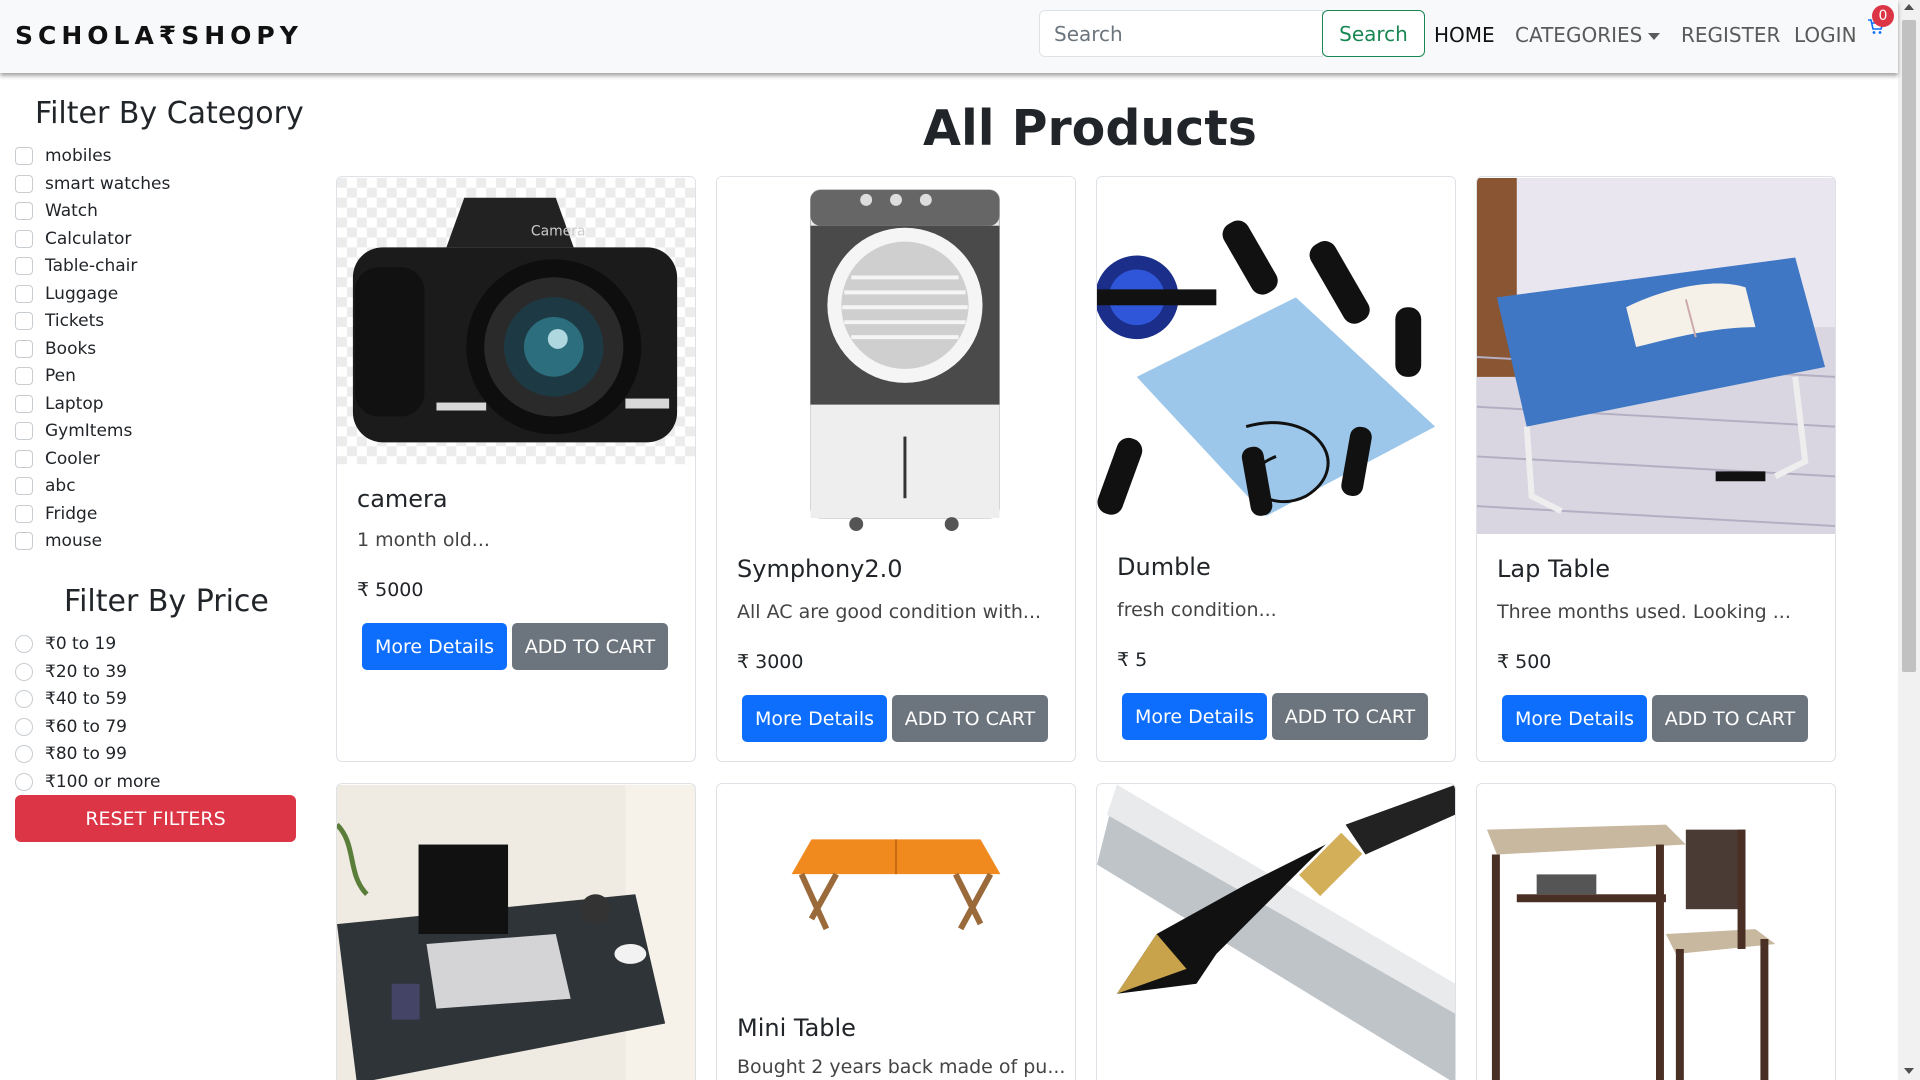  What do you see at coordinates (71, 727) in the screenshot?
I see `price-filter-item: ₹60 to 79` at bounding box center [71, 727].